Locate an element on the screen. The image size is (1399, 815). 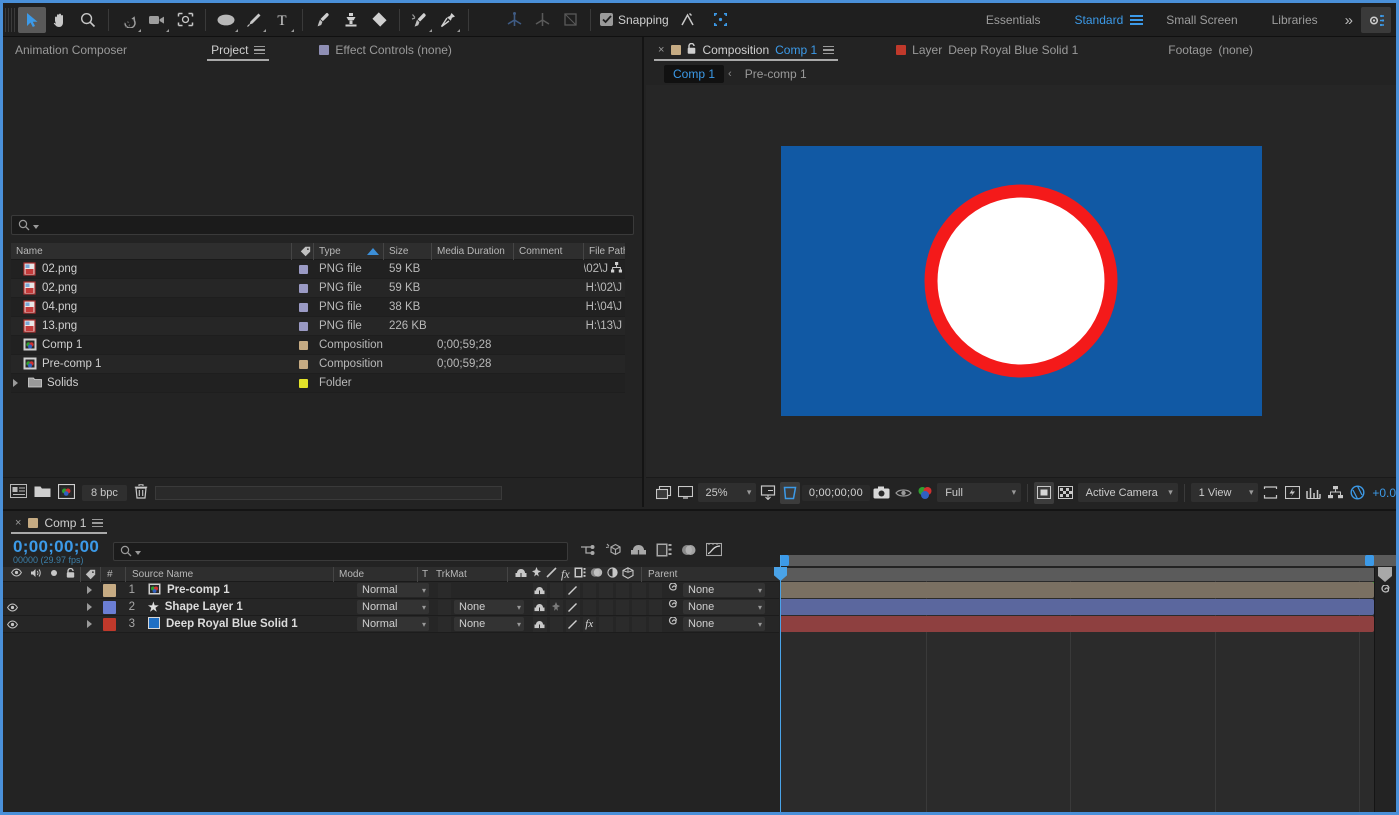
column-preserve-transparency: T is located at coordinates (425, 574).